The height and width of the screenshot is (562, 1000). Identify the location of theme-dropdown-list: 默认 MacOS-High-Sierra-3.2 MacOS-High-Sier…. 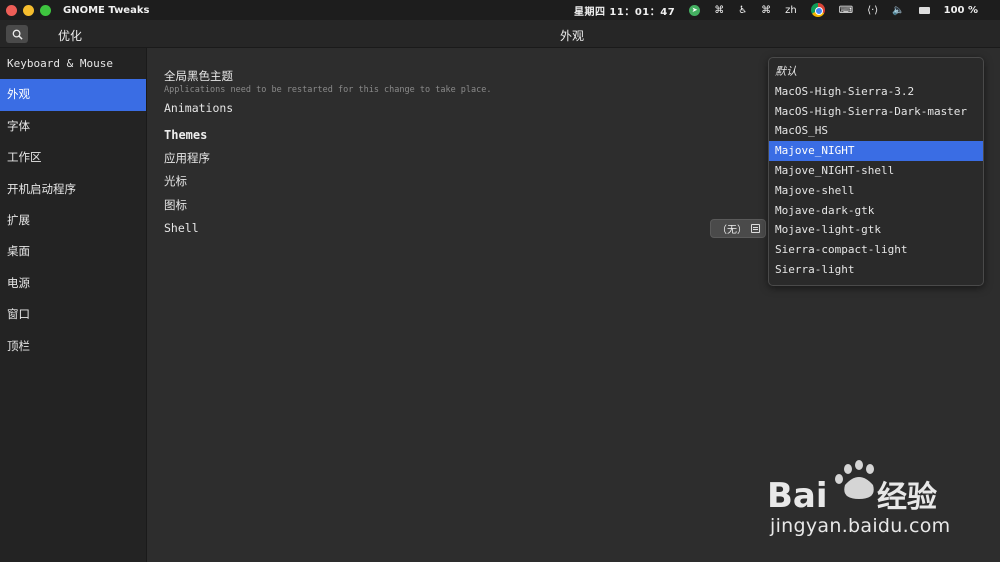
(876, 171).